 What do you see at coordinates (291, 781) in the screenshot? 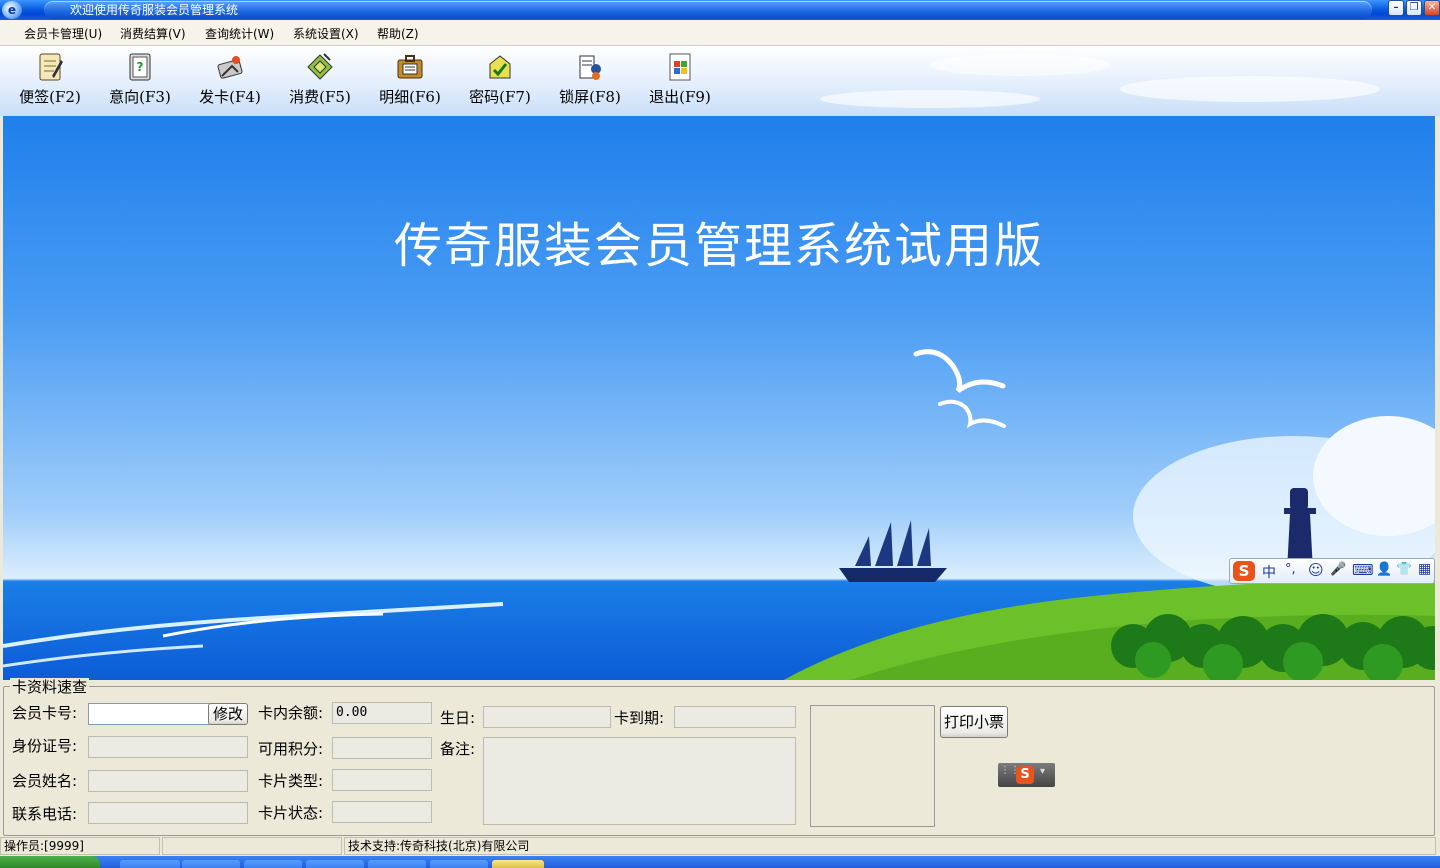
I see `card-type-label: 卡片类型:` at bounding box center [291, 781].